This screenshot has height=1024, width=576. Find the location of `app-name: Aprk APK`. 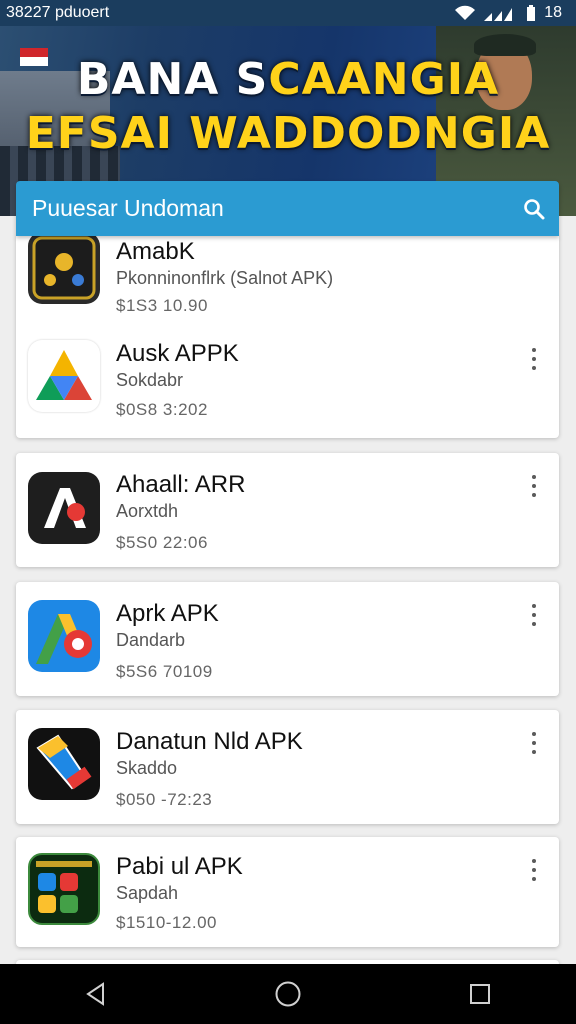

app-name: Aprk APK is located at coordinates (167, 613).